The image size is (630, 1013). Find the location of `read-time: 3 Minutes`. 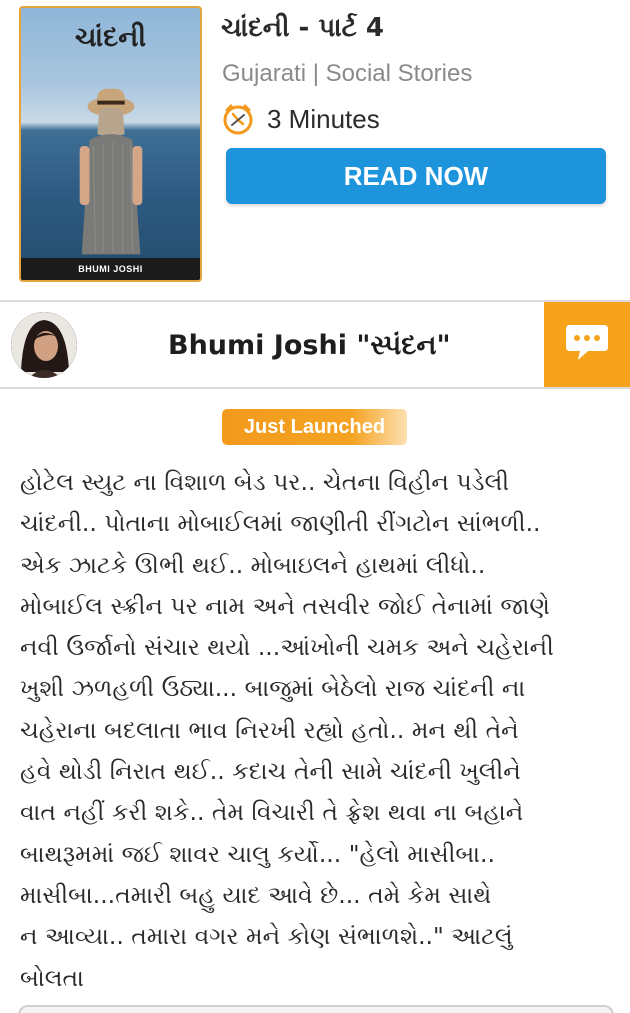

read-time: 3 Minutes is located at coordinates (300, 119).